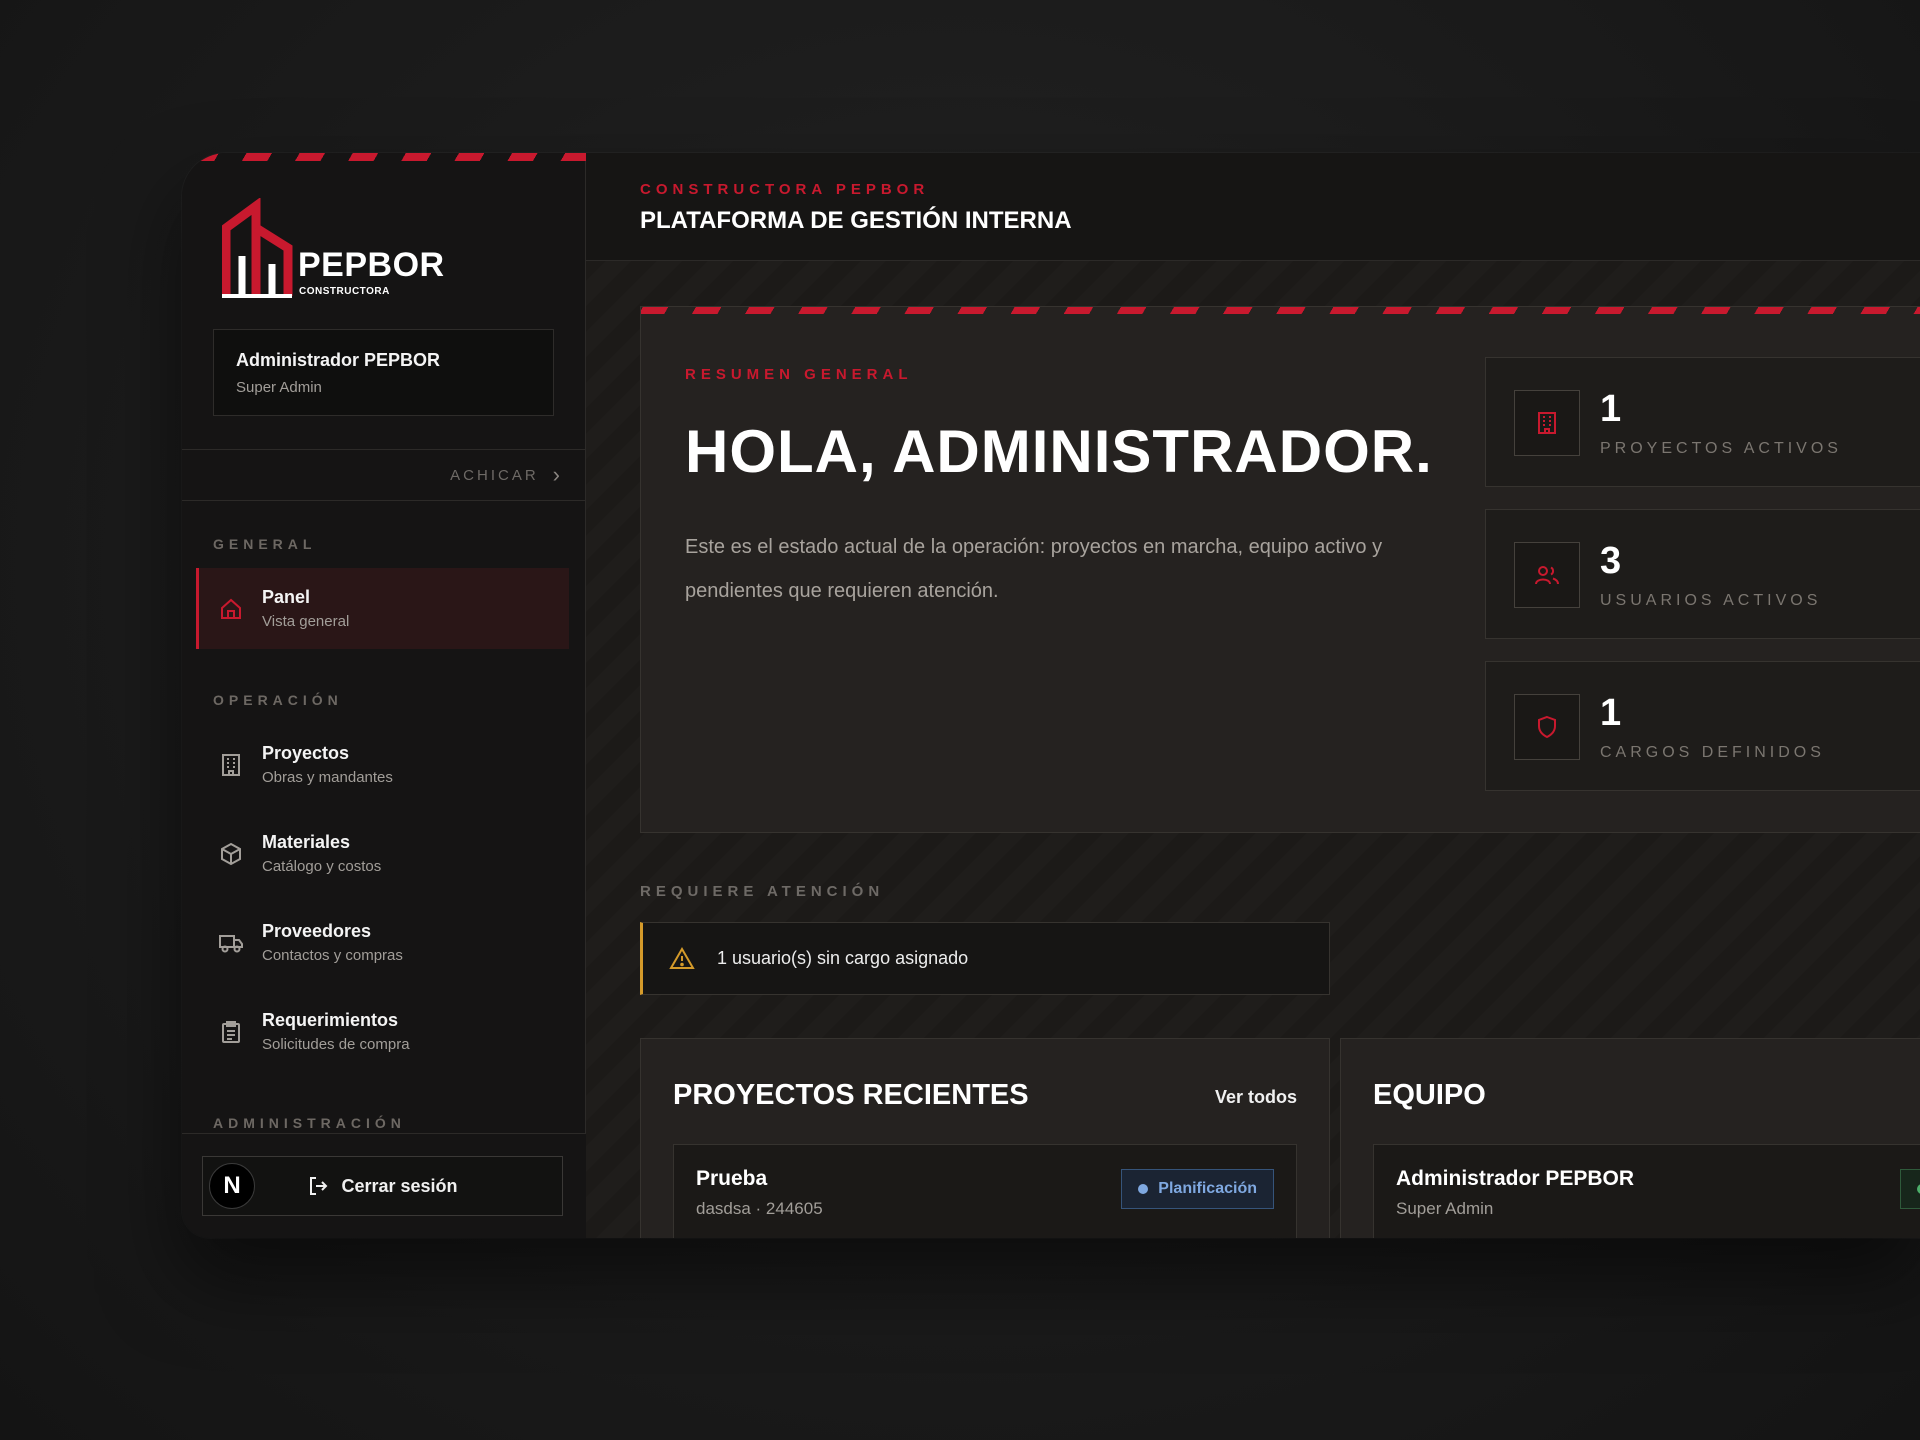 This screenshot has height=1440, width=1920. I want to click on pepbor-building-icon, so click(257, 248).